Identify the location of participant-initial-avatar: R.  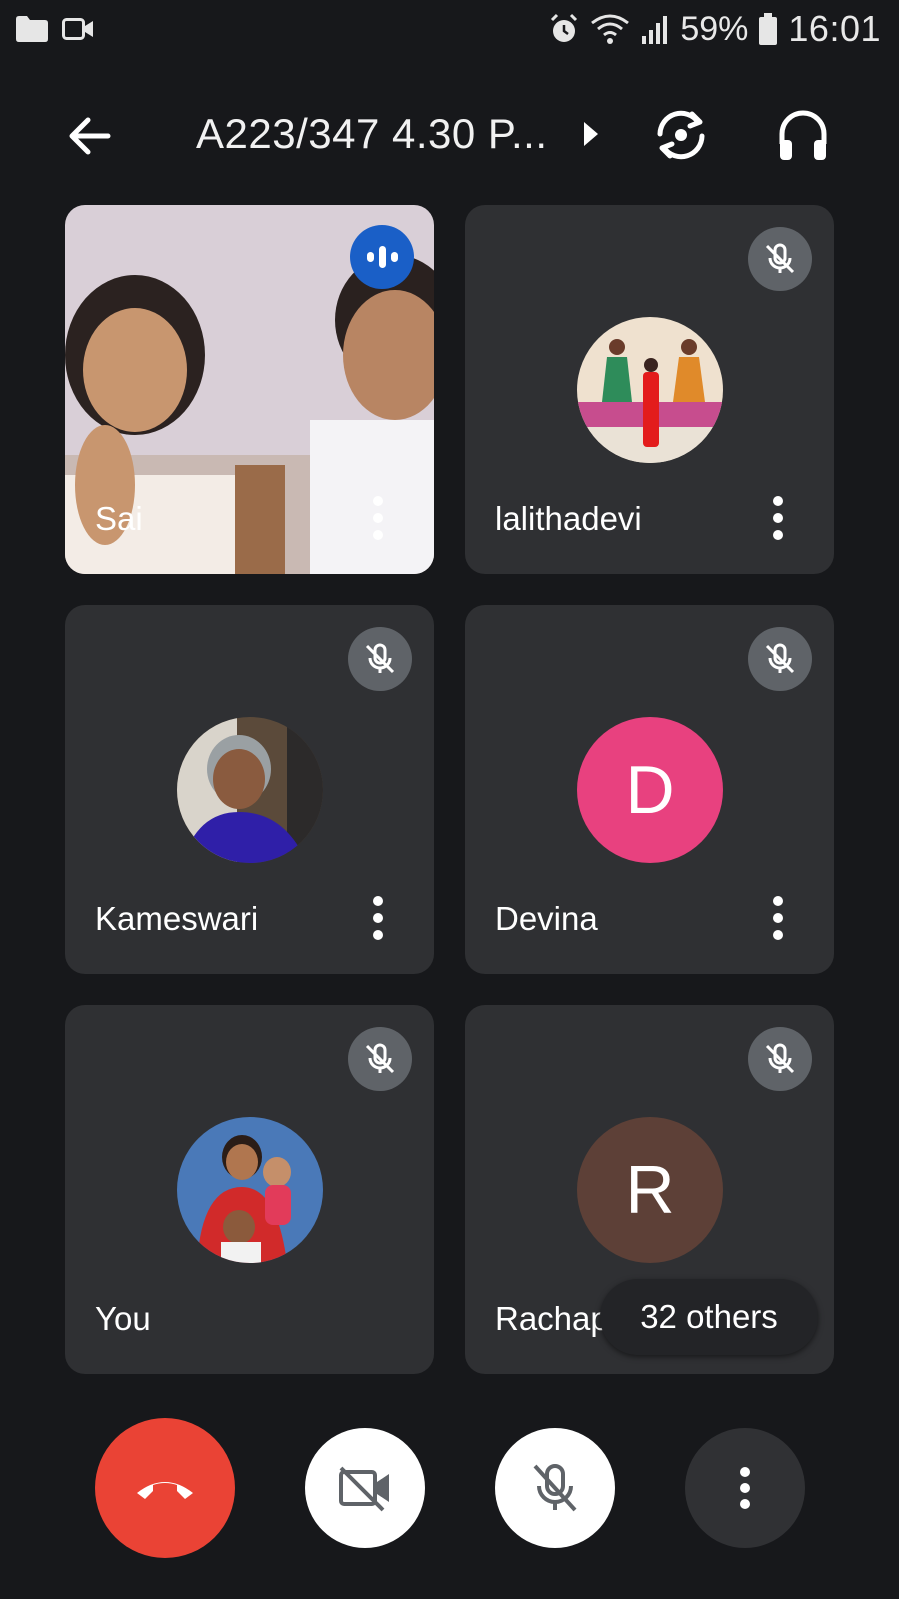
(650, 1190).